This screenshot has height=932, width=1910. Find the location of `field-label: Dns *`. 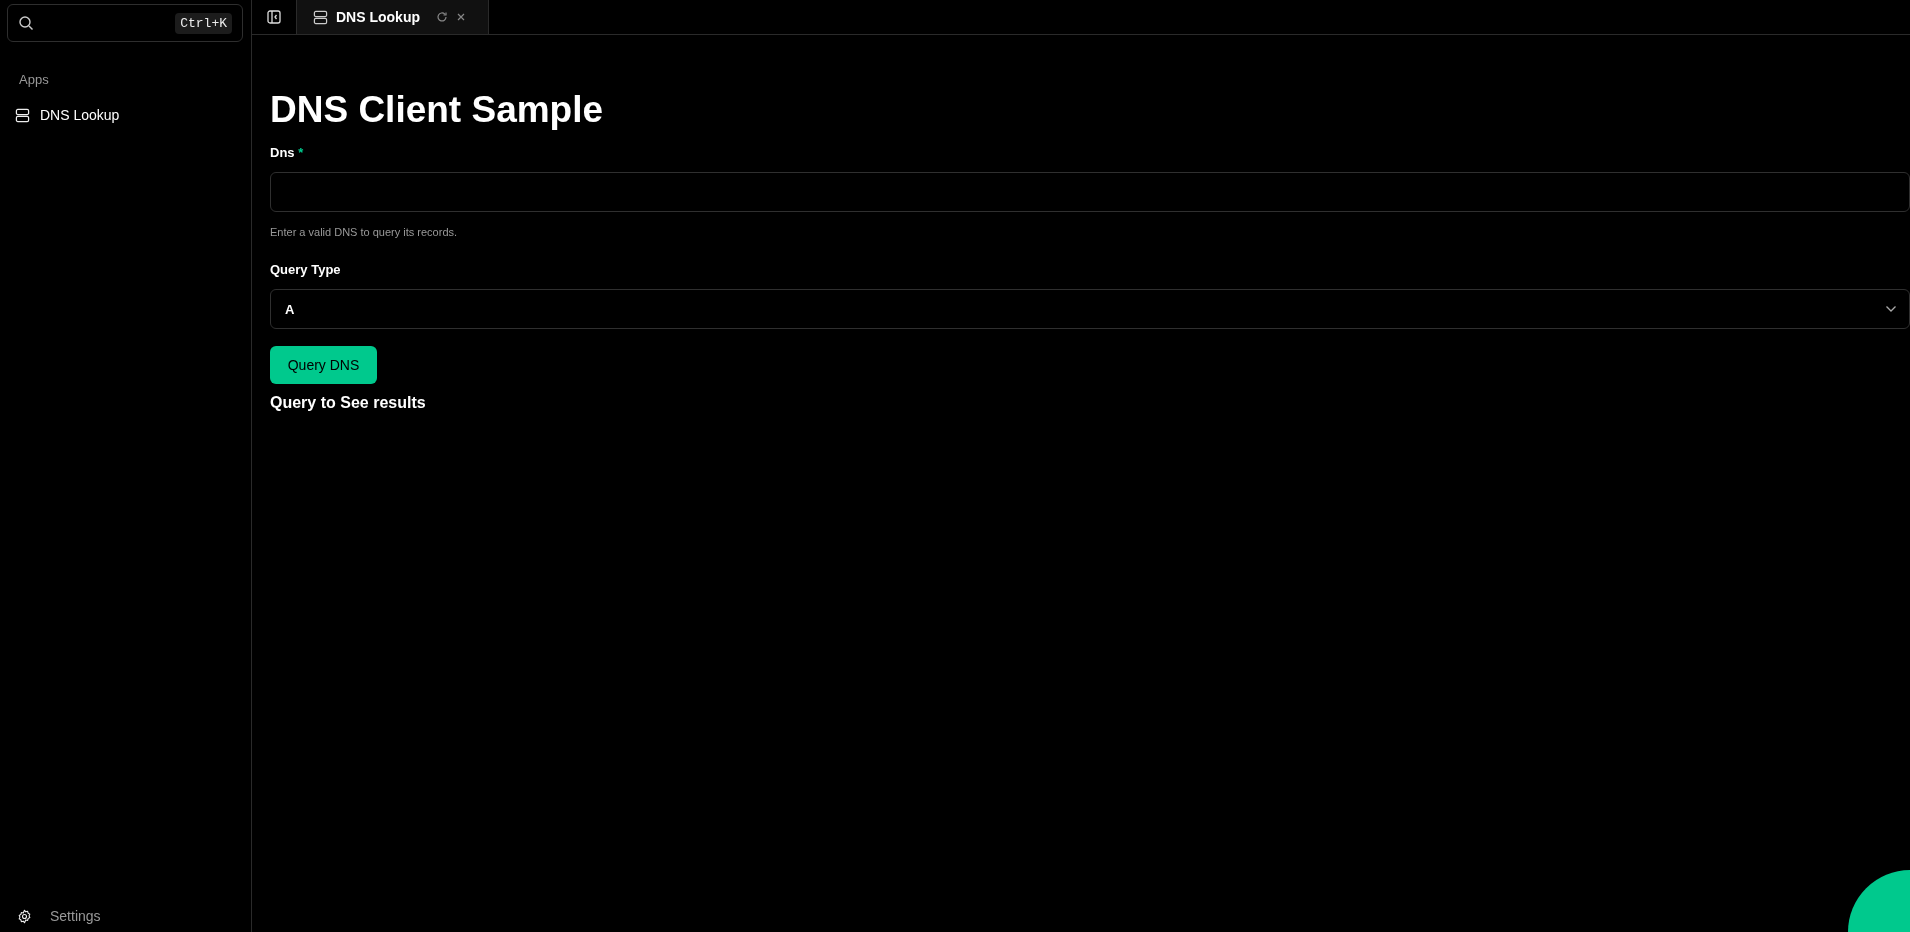

field-label: Dns * is located at coordinates (287, 152).